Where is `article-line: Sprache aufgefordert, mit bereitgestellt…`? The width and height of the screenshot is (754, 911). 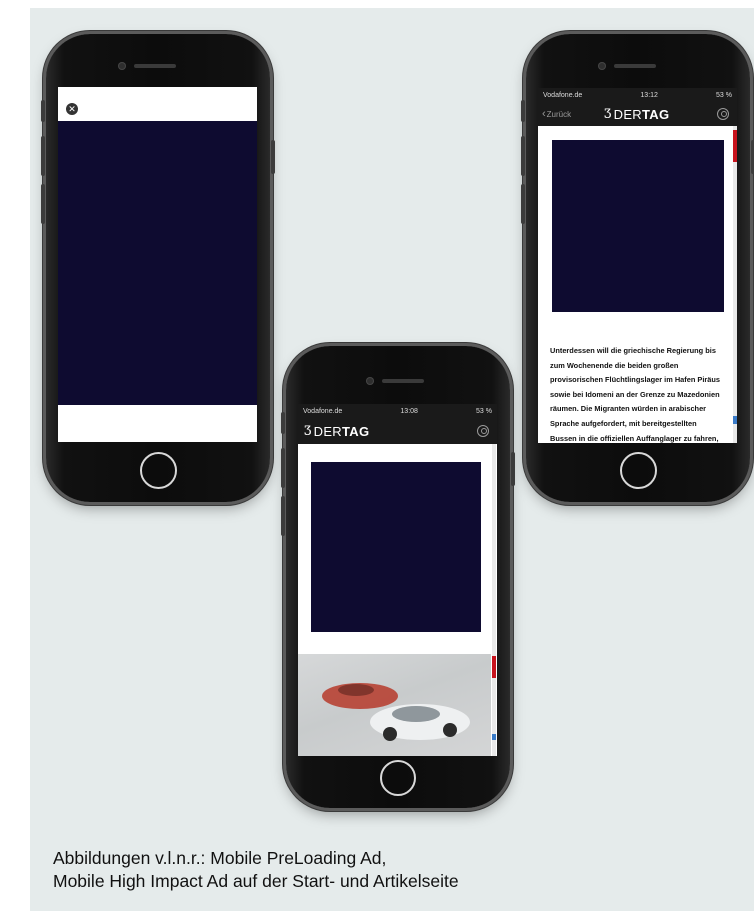
article-line: Sprache aufgefordert, mit bereitgestellt… is located at coordinates (623, 423).